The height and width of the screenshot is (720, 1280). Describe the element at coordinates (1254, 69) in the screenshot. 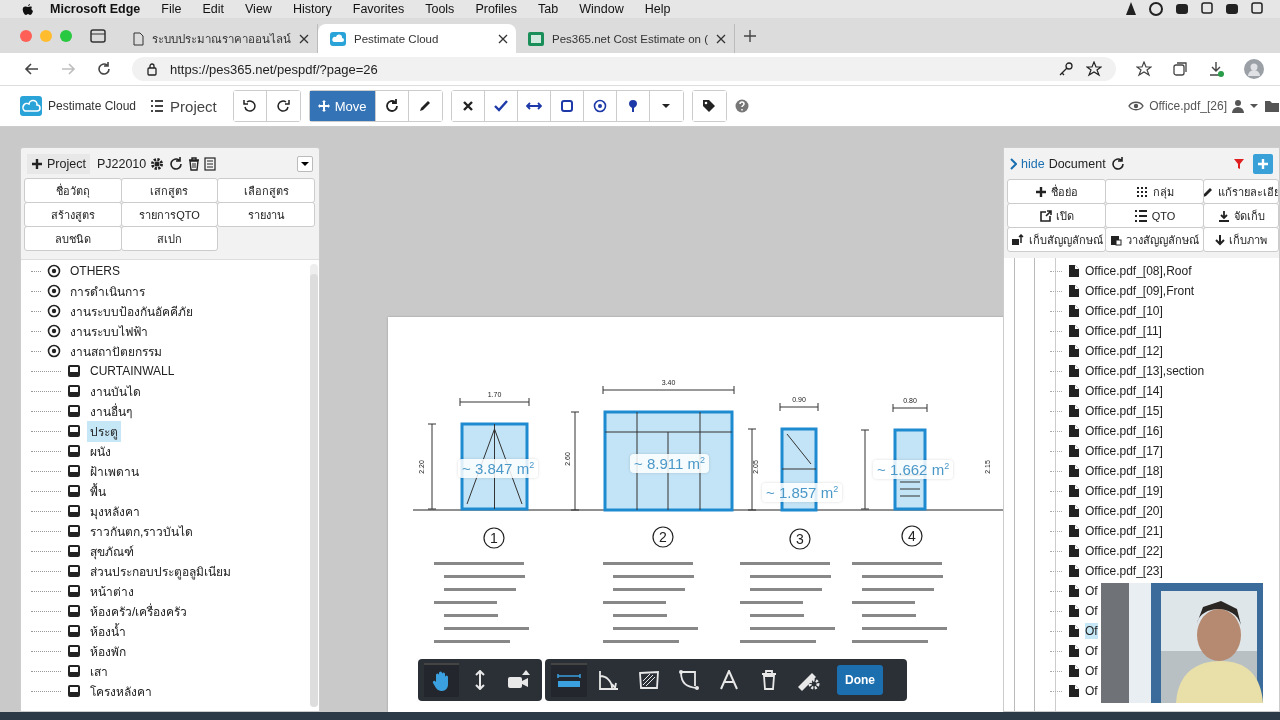

I see `avatar-icon` at that location.